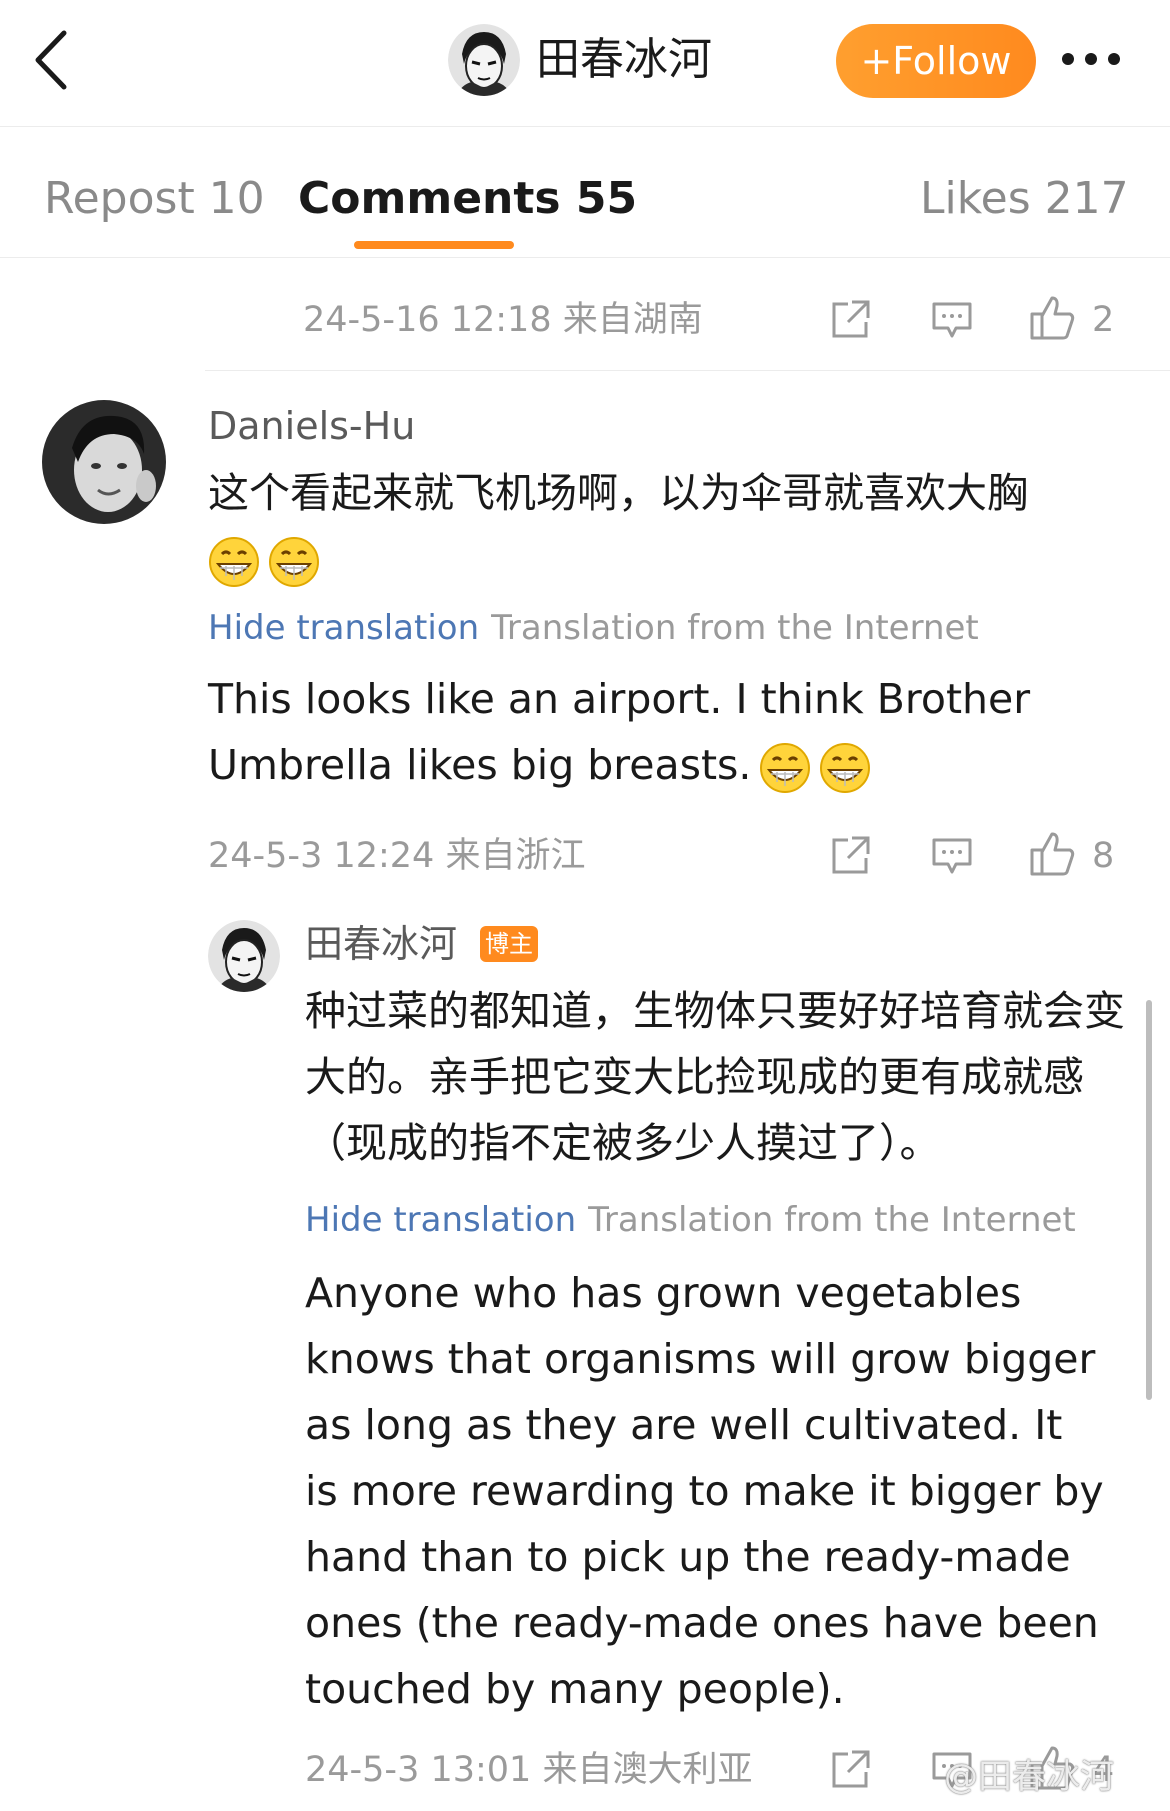 The width and height of the screenshot is (1170, 1811). What do you see at coordinates (434, 245) in the screenshot?
I see `active-tab-indicator` at bounding box center [434, 245].